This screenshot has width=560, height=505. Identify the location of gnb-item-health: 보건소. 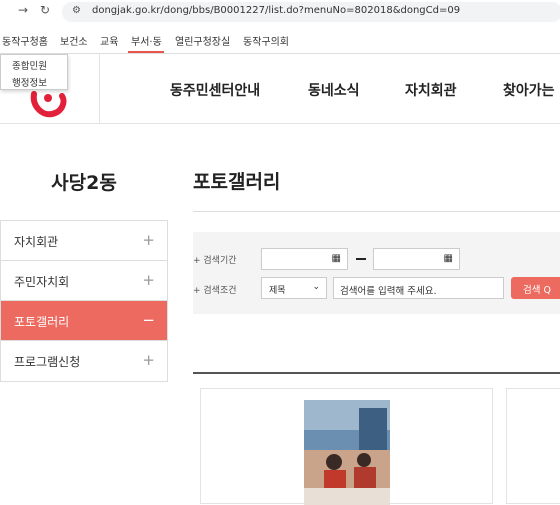
(74, 40).